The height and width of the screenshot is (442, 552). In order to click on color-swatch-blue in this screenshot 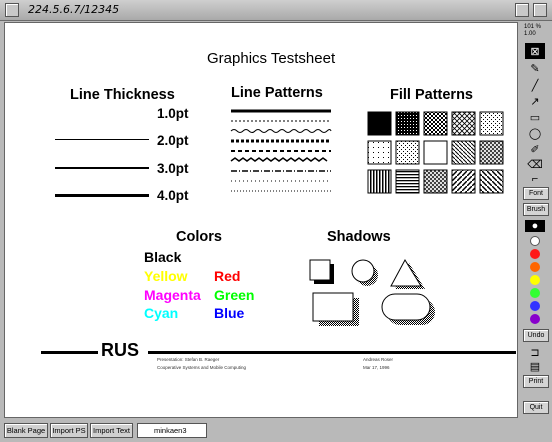, I will do `click(535, 306)`.